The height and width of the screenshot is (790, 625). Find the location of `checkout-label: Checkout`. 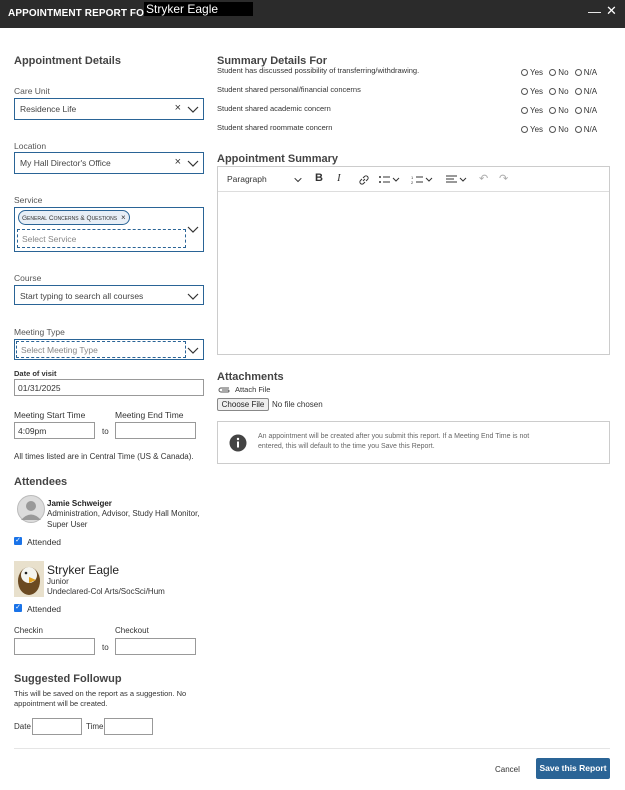

checkout-label: Checkout is located at coordinates (132, 630).